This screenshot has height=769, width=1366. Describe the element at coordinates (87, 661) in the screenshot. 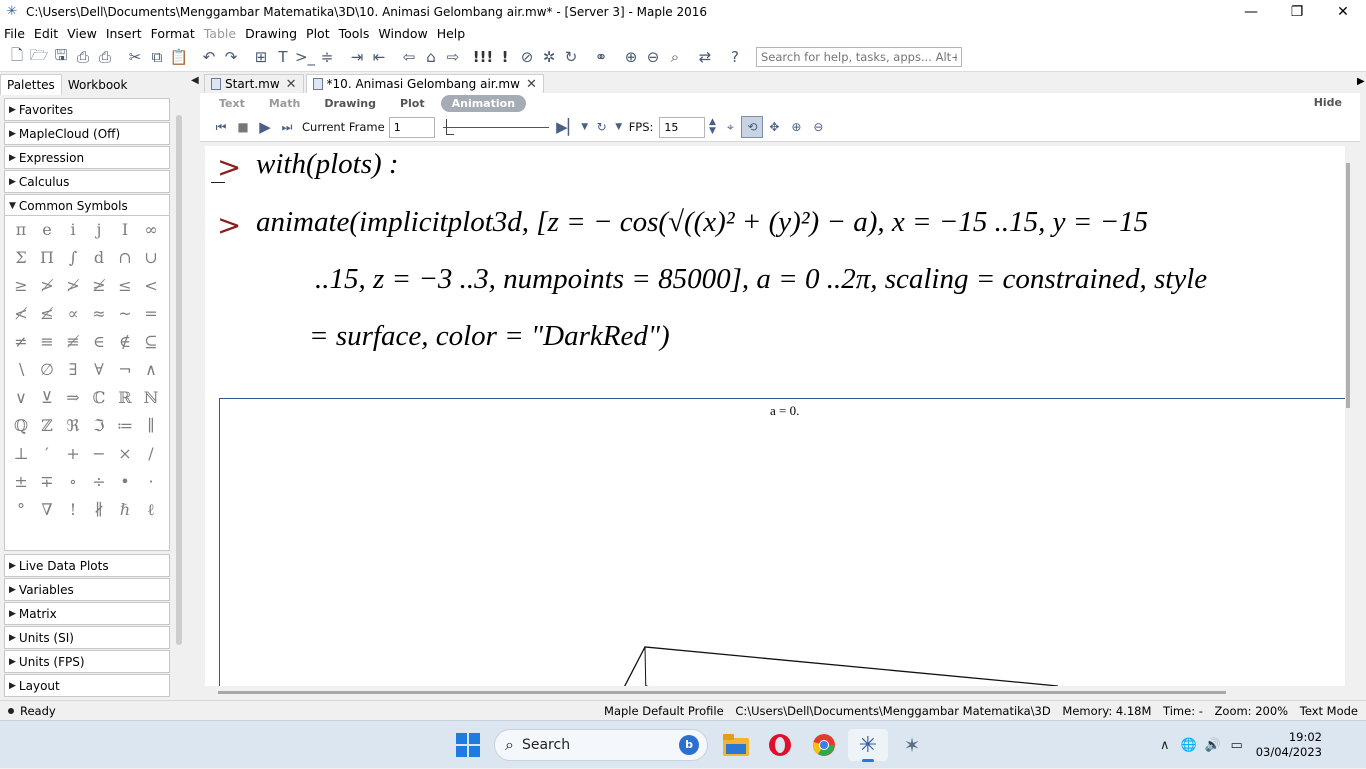

I see `palette-units-fps: ▶ Units (FPS)` at that location.